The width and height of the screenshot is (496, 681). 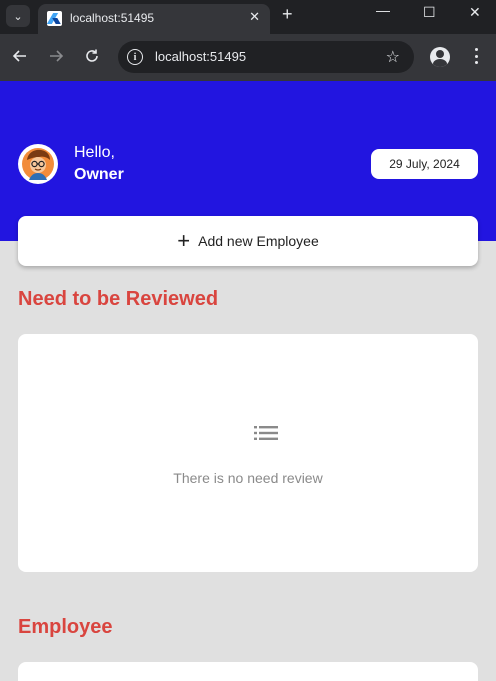 What do you see at coordinates (54, 18) in the screenshot?
I see `flutter-favicon-icon` at bounding box center [54, 18].